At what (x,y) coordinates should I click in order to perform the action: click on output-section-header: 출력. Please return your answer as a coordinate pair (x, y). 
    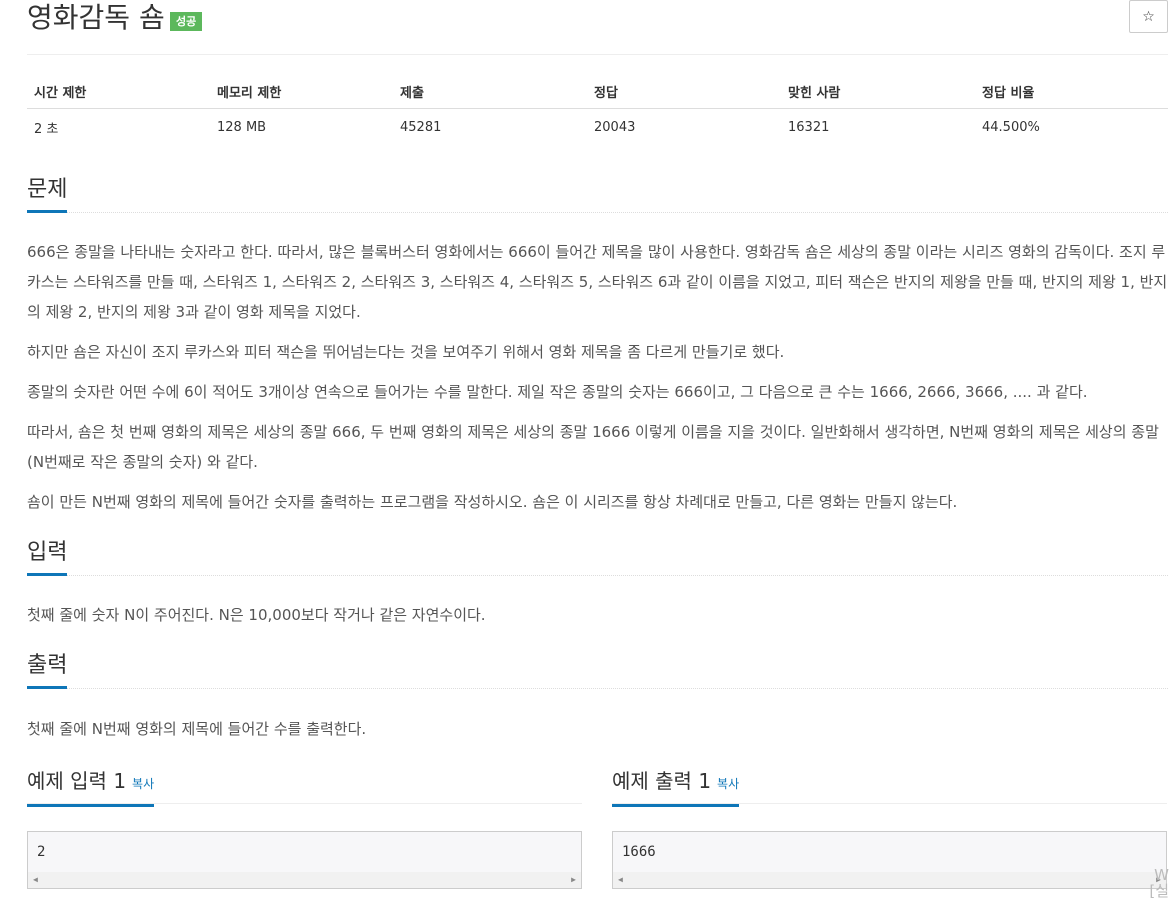
    Looking at the image, I should click on (597, 670).